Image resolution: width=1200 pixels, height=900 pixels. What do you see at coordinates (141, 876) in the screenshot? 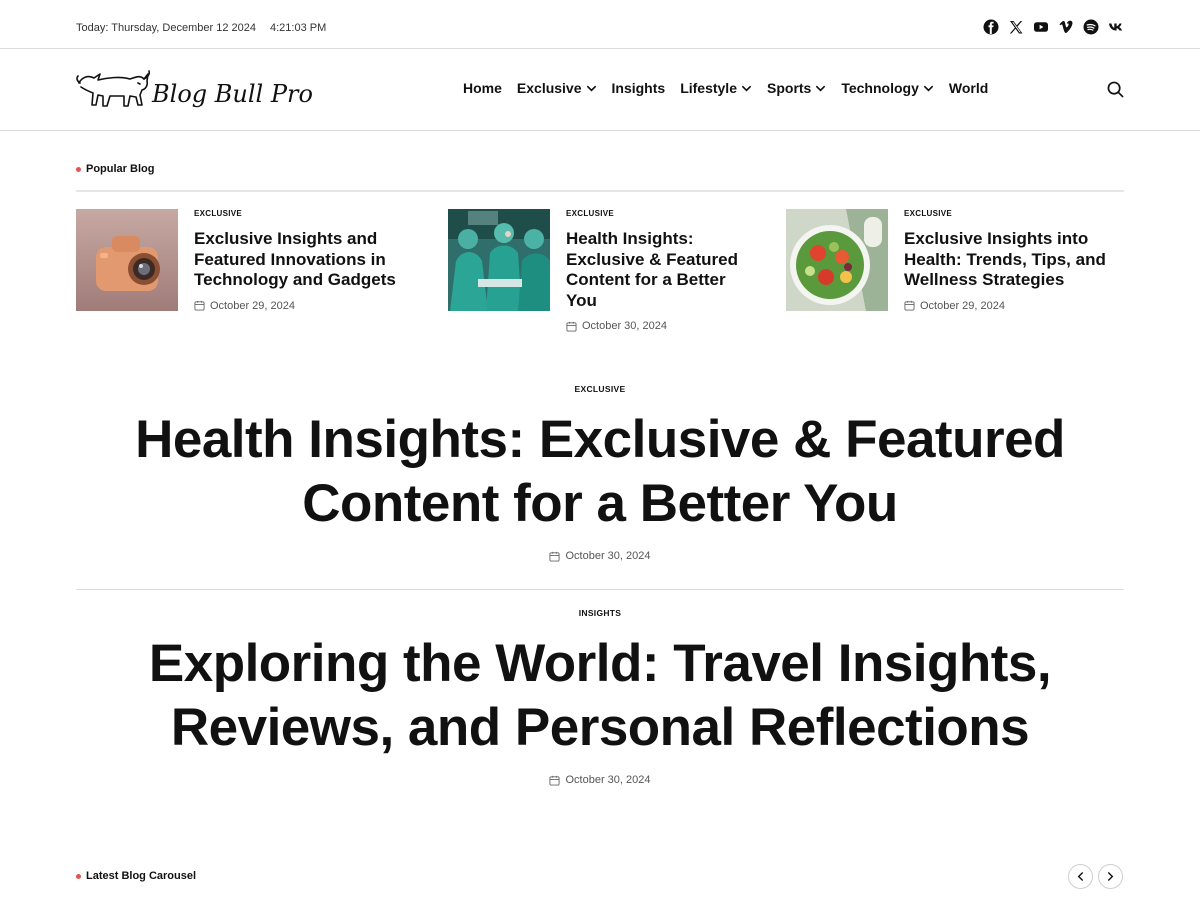
I see `section-title-label: Latest Blog Carousel` at bounding box center [141, 876].